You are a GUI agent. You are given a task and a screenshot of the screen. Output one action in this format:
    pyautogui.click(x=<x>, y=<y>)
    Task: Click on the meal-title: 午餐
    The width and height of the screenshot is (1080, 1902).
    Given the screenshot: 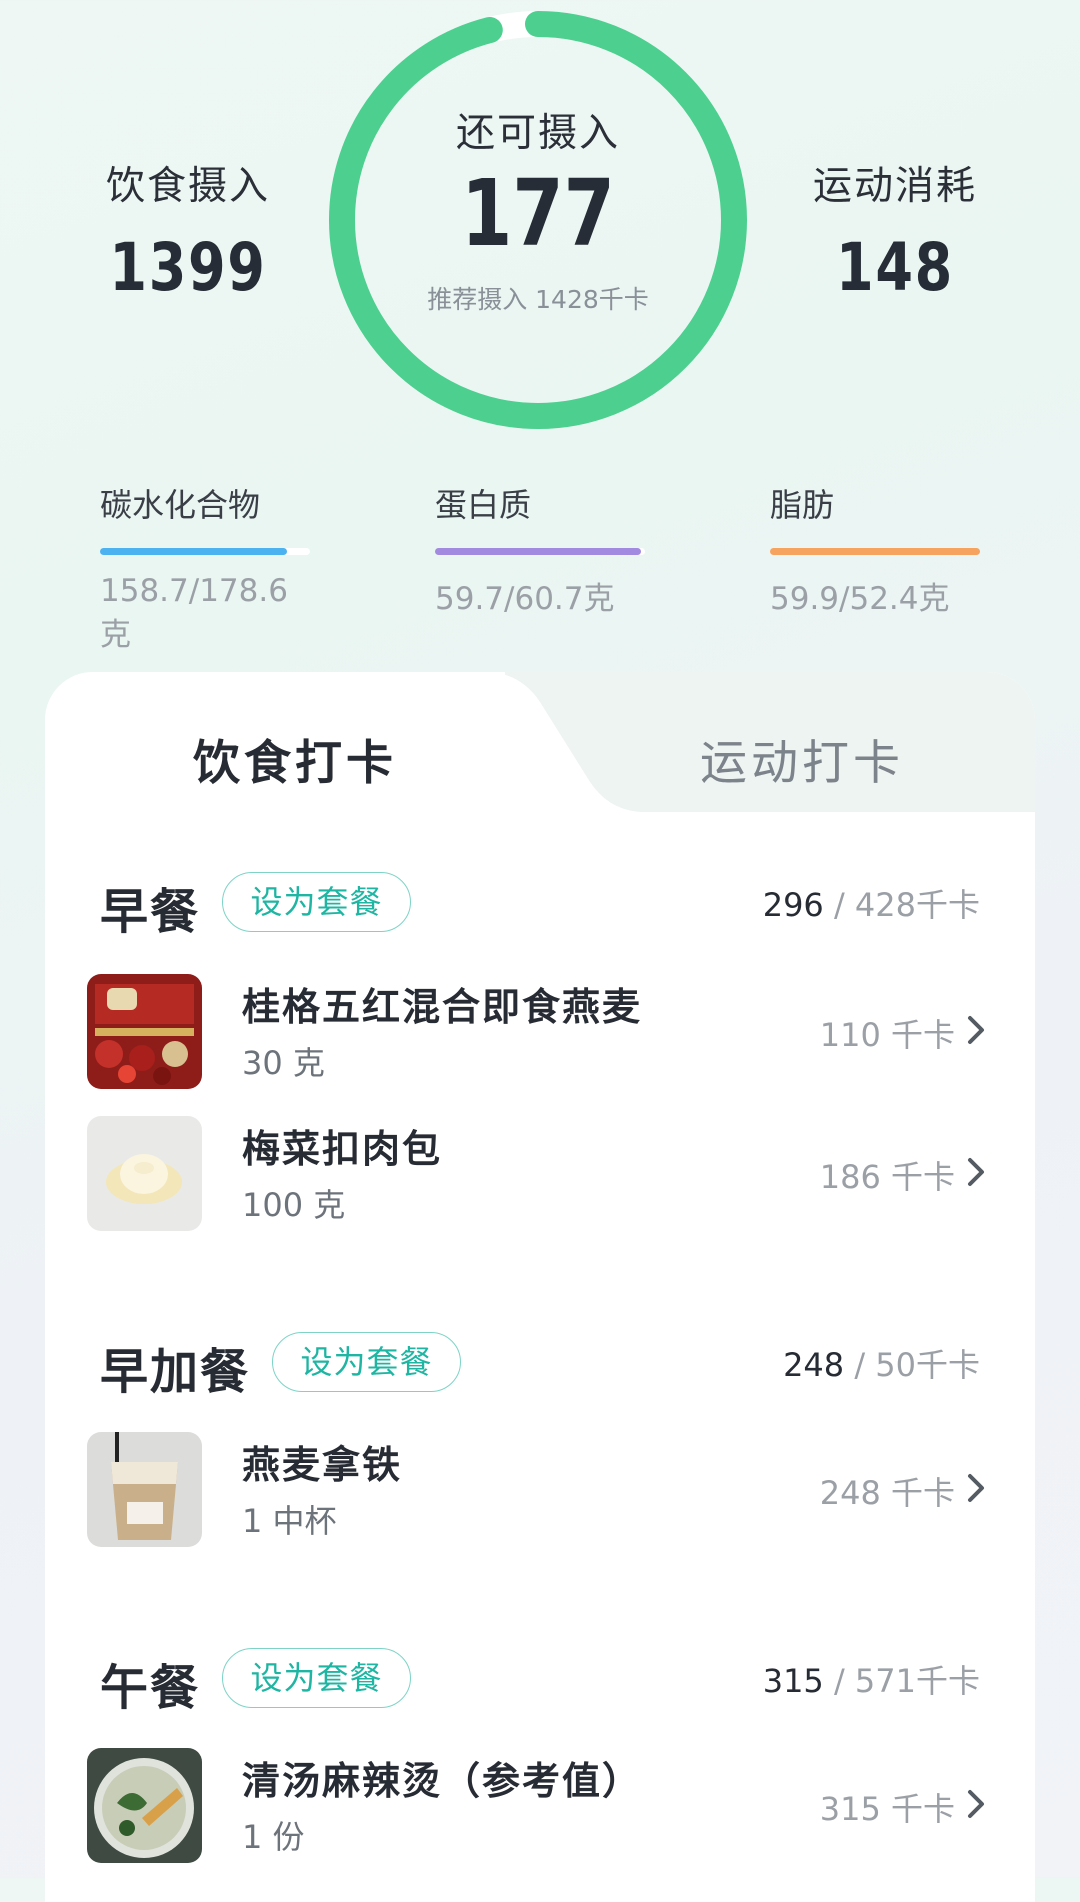 What is the action you would take?
    pyautogui.click(x=150, y=1688)
    